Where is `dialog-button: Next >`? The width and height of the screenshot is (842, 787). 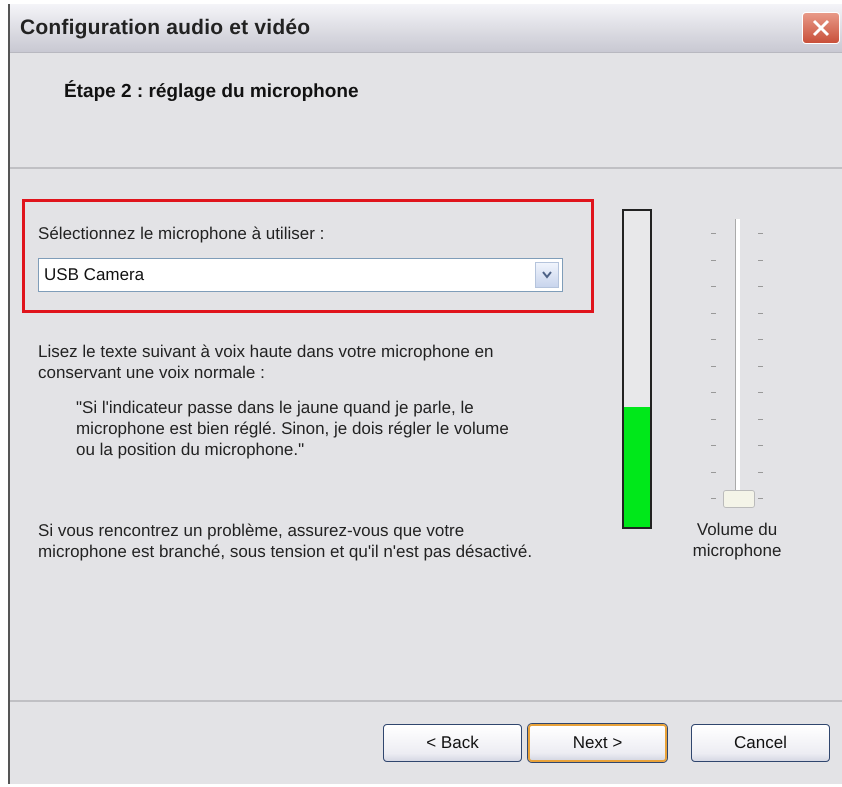
dialog-button: Next > is located at coordinates (597, 743).